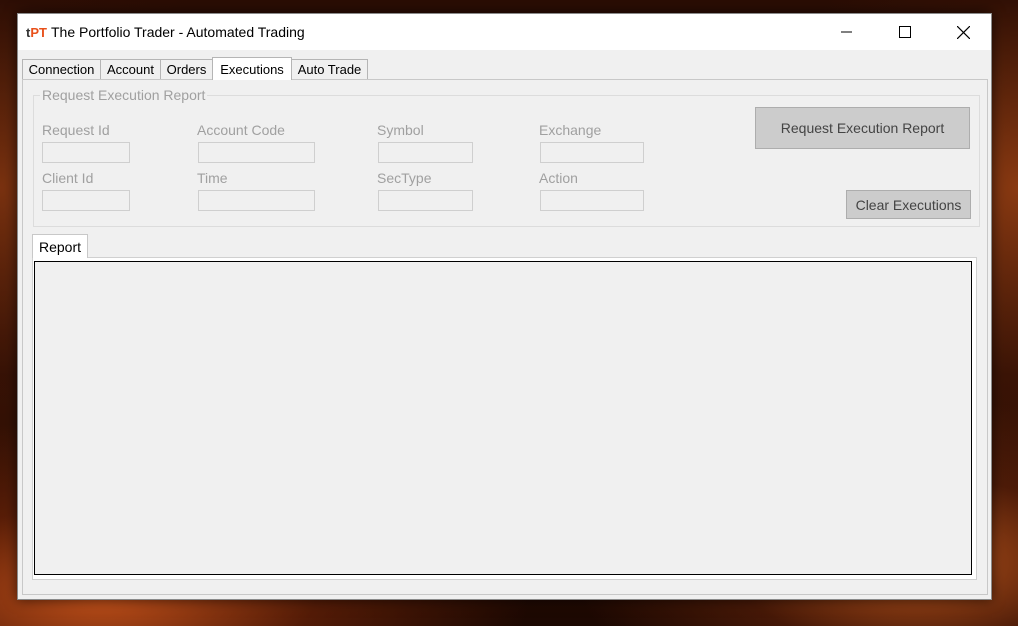 The height and width of the screenshot is (626, 1018). I want to click on maximize-icon, so click(905, 32).